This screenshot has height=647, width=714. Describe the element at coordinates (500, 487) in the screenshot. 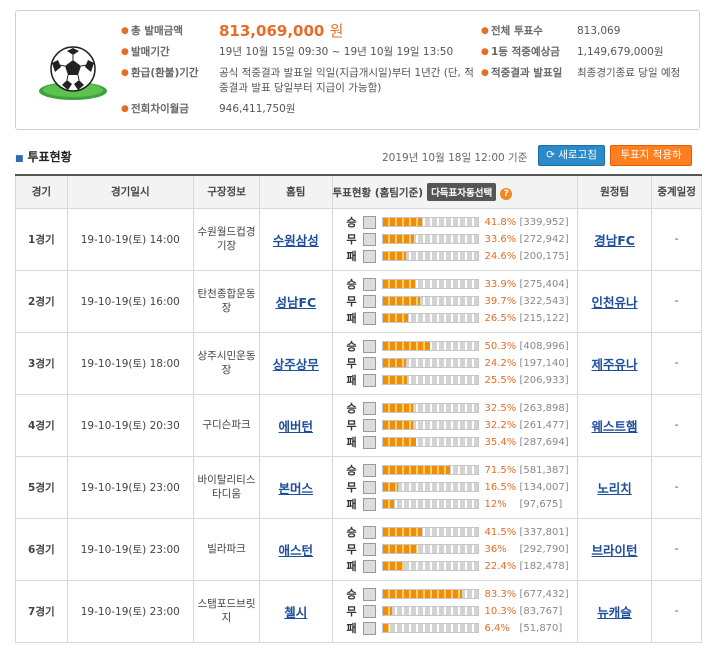

I see `vote-percent: 16.5%` at that location.